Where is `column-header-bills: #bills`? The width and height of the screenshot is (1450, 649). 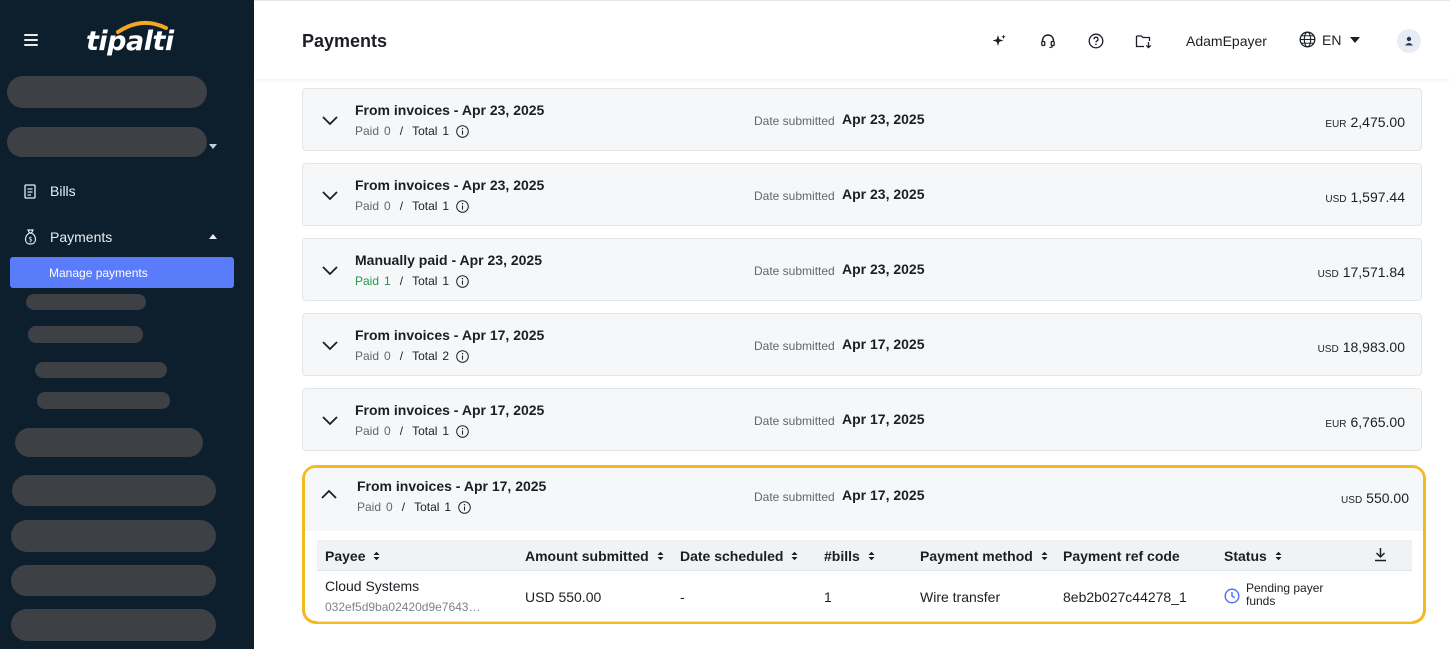 column-header-bills: #bills is located at coordinates (849, 556).